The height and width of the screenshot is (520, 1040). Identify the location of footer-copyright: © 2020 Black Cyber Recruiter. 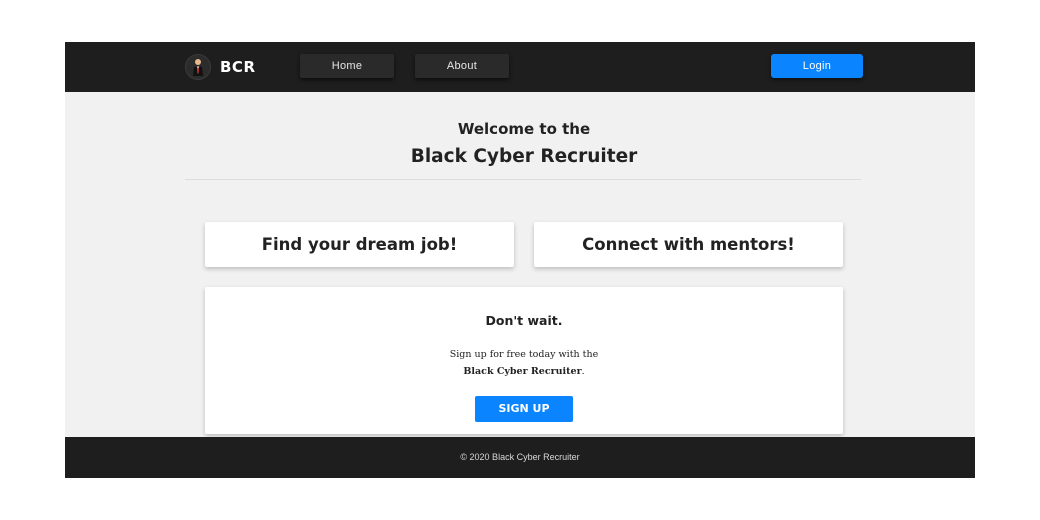
(520, 457).